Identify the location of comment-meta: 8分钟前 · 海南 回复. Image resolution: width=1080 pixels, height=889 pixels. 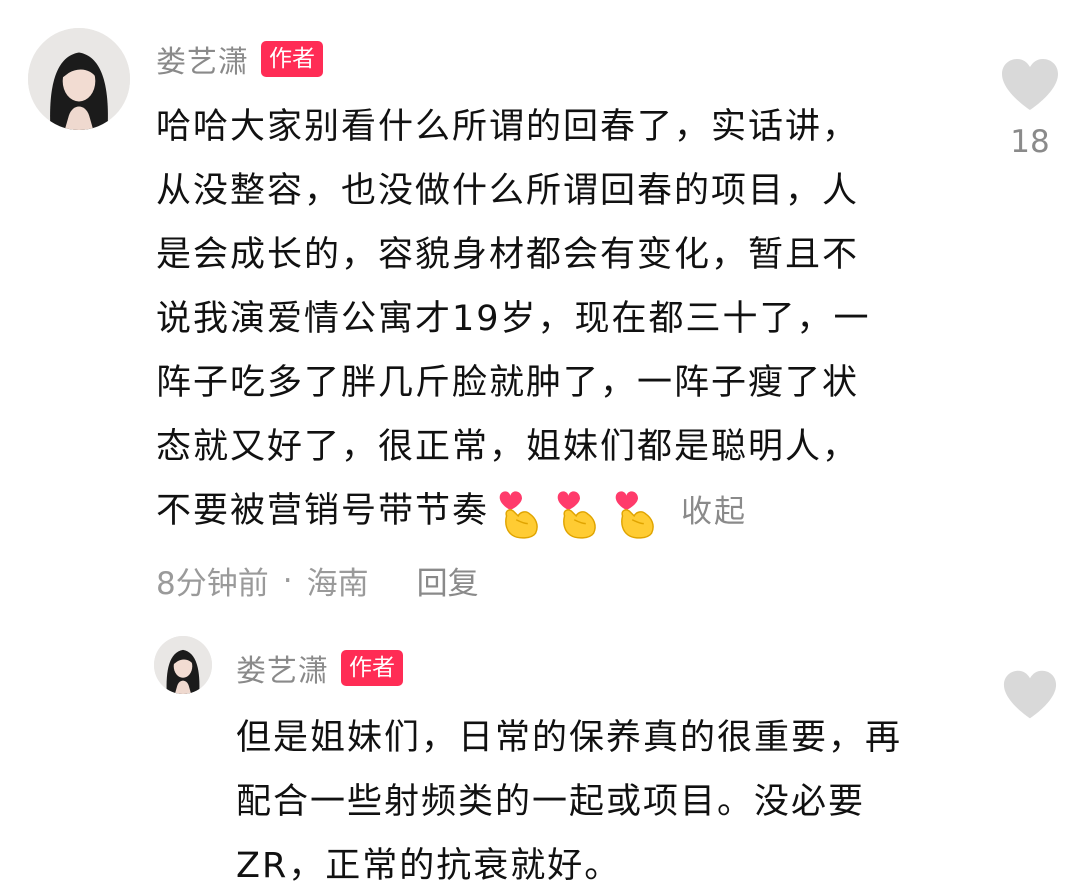
(317, 580).